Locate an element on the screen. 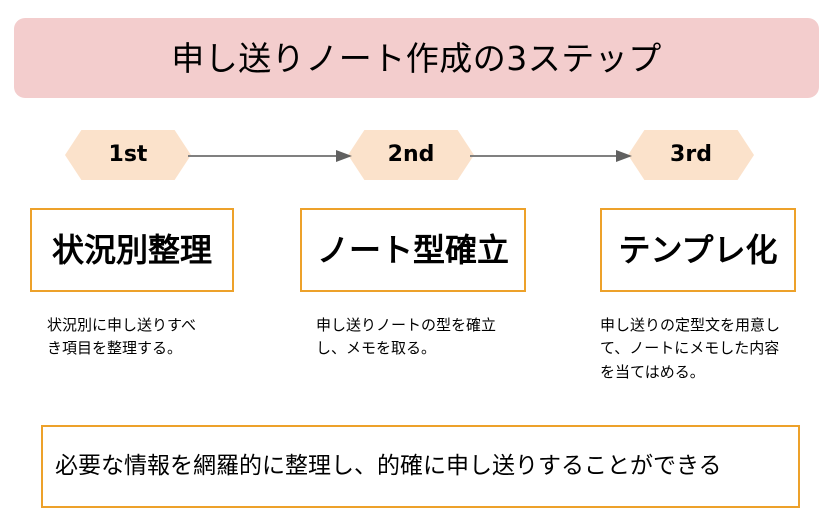 The width and height of the screenshot is (837, 521). arrow-right-icon-step2-to-step3 is located at coordinates (551, 156).